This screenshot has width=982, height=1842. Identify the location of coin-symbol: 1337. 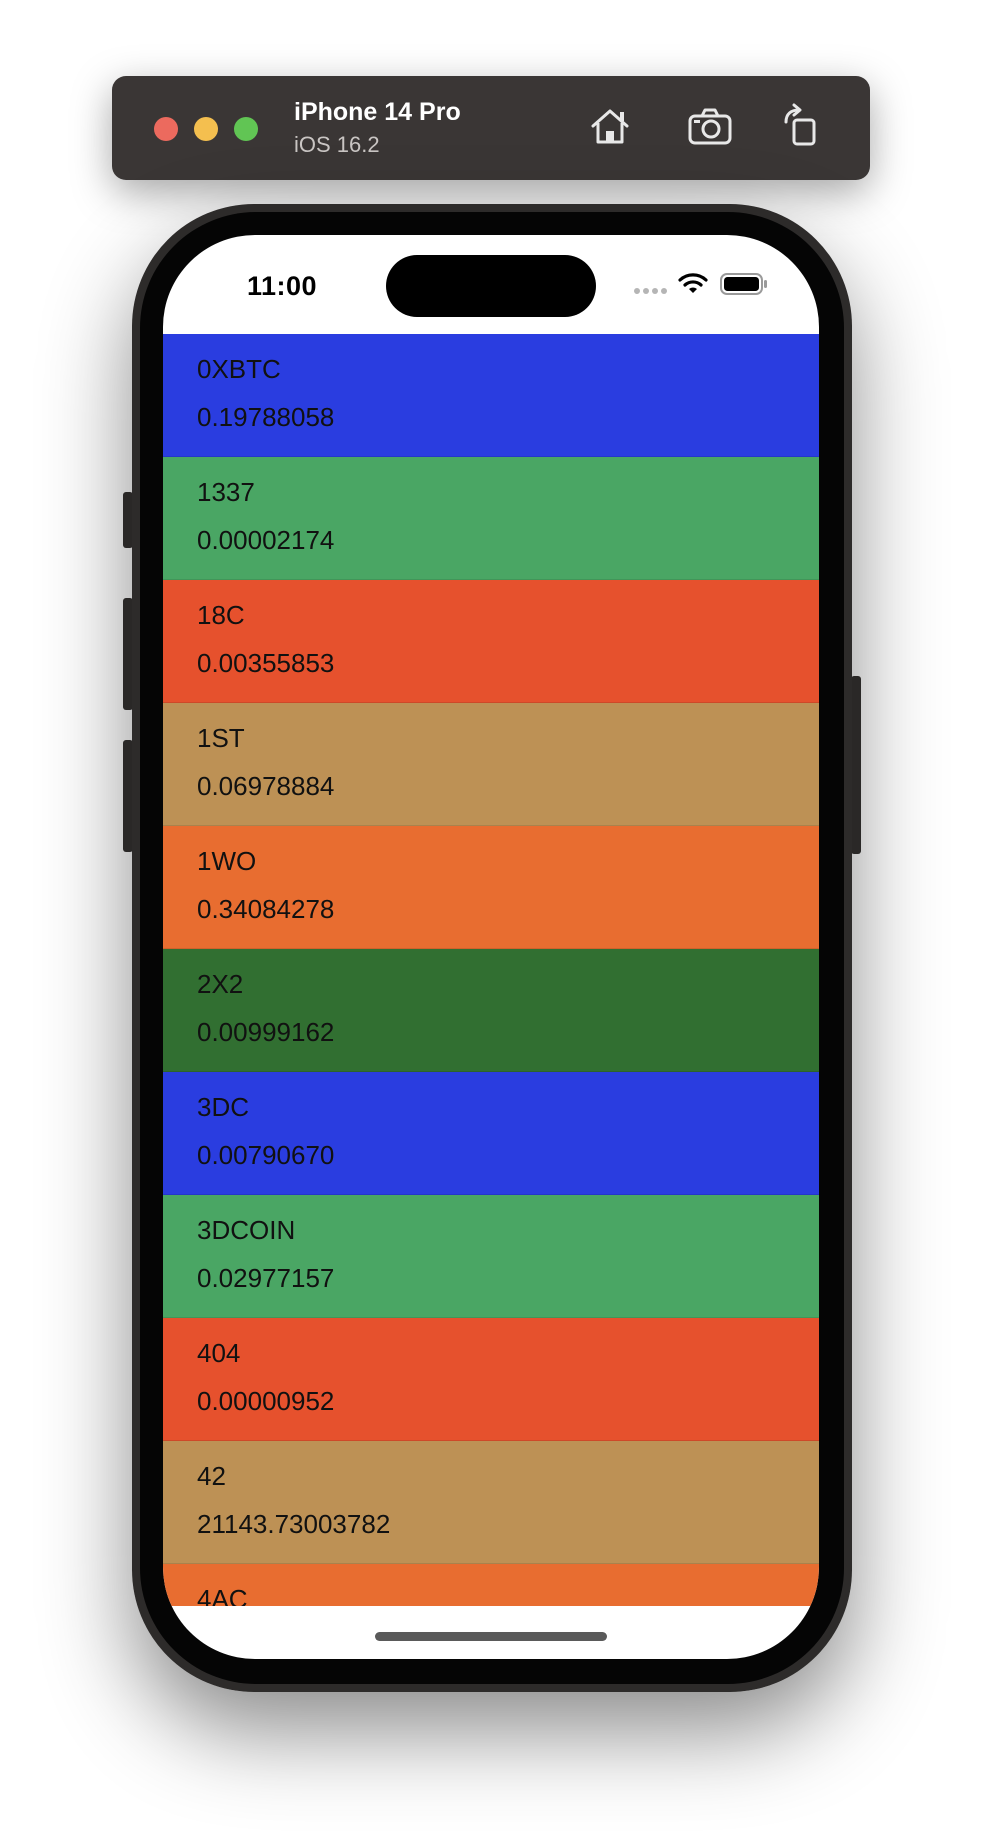
(226, 492).